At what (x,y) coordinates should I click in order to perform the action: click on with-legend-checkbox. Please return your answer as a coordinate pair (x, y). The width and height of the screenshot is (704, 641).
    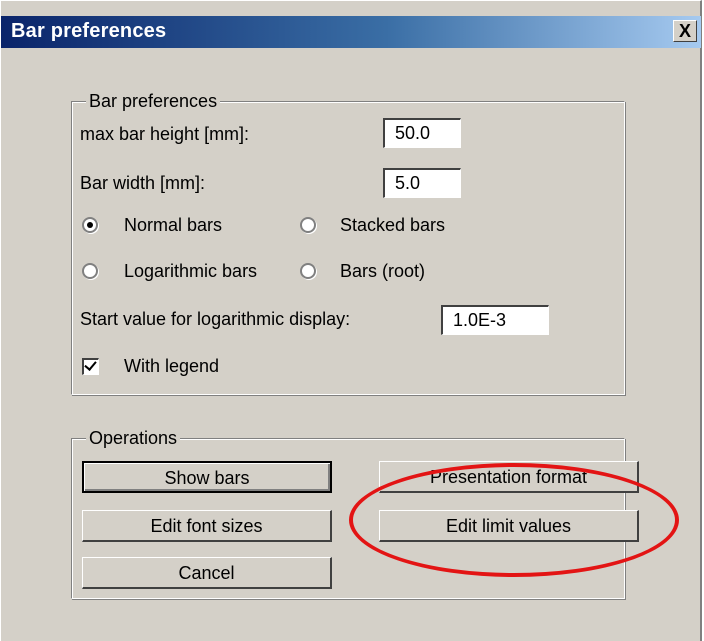
    Looking at the image, I should click on (90, 366).